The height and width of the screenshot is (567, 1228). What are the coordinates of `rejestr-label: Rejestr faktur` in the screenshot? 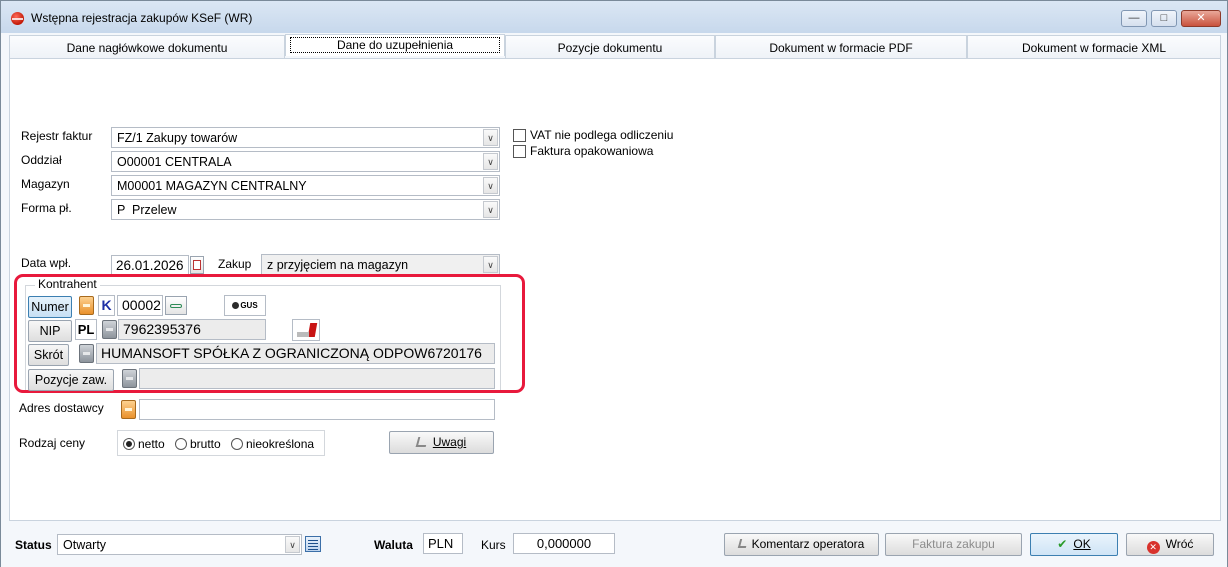 It's located at (57, 136).